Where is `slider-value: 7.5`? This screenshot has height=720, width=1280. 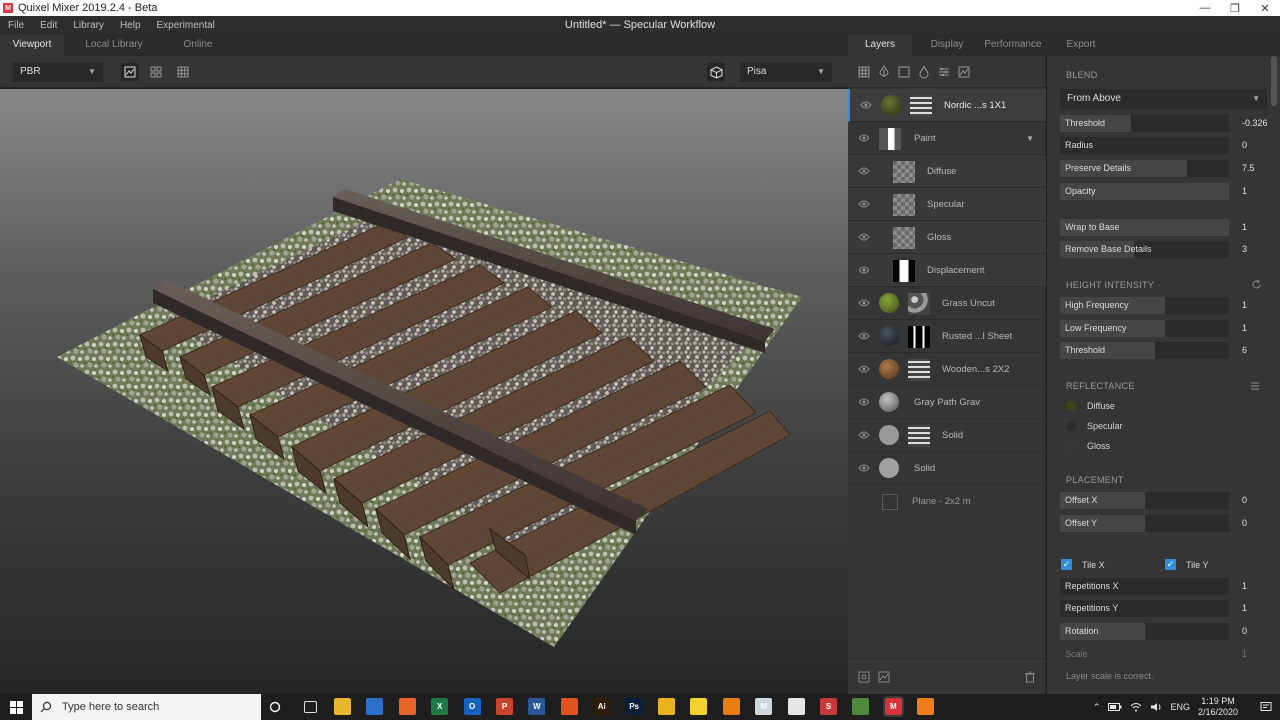 slider-value: 7.5 is located at coordinates (1248, 168).